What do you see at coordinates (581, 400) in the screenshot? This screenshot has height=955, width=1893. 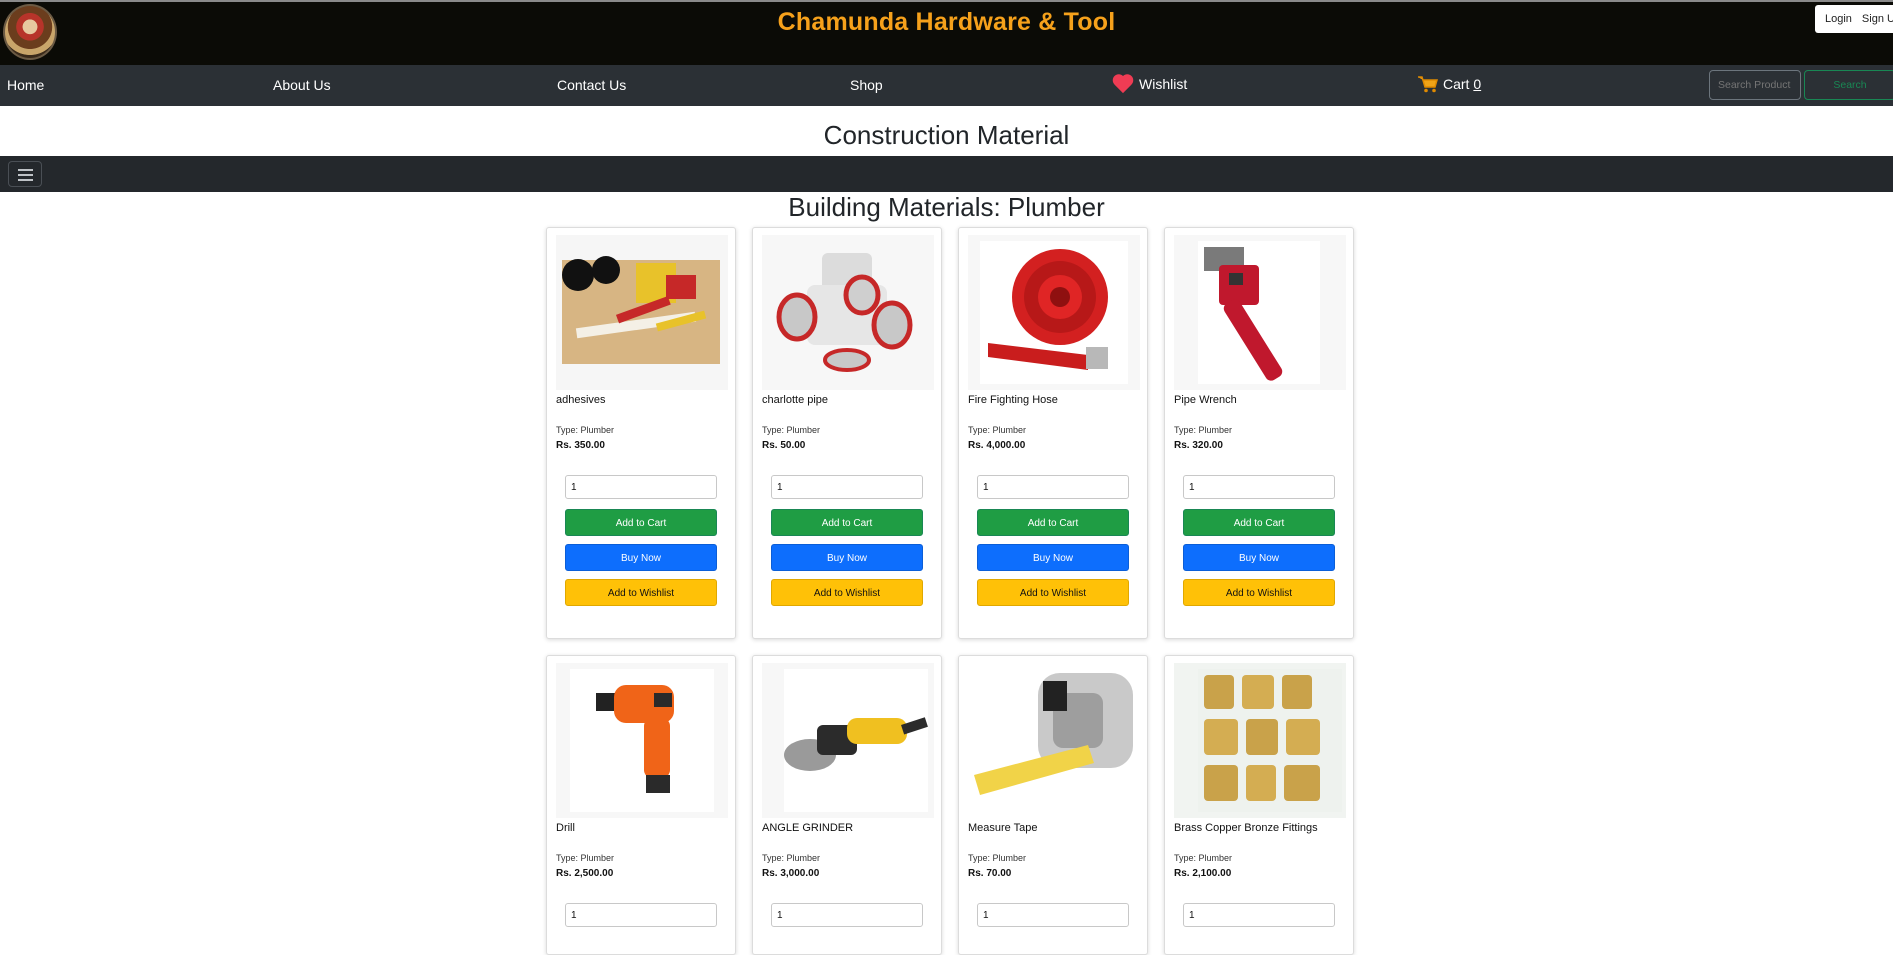 I see `product-name: adhesives` at bounding box center [581, 400].